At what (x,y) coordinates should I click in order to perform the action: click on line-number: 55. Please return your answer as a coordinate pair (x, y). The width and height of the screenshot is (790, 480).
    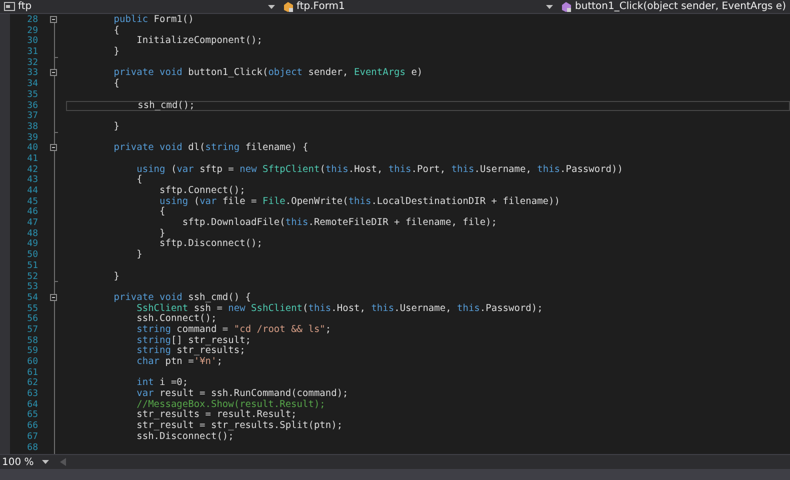
    Looking at the image, I should click on (32, 309).